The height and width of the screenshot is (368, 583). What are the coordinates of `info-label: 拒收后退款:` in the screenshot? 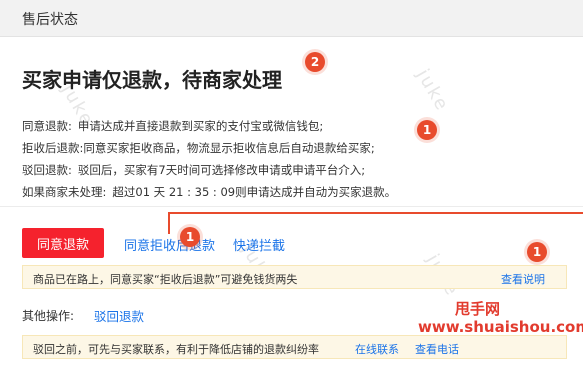 It's located at (53, 148).